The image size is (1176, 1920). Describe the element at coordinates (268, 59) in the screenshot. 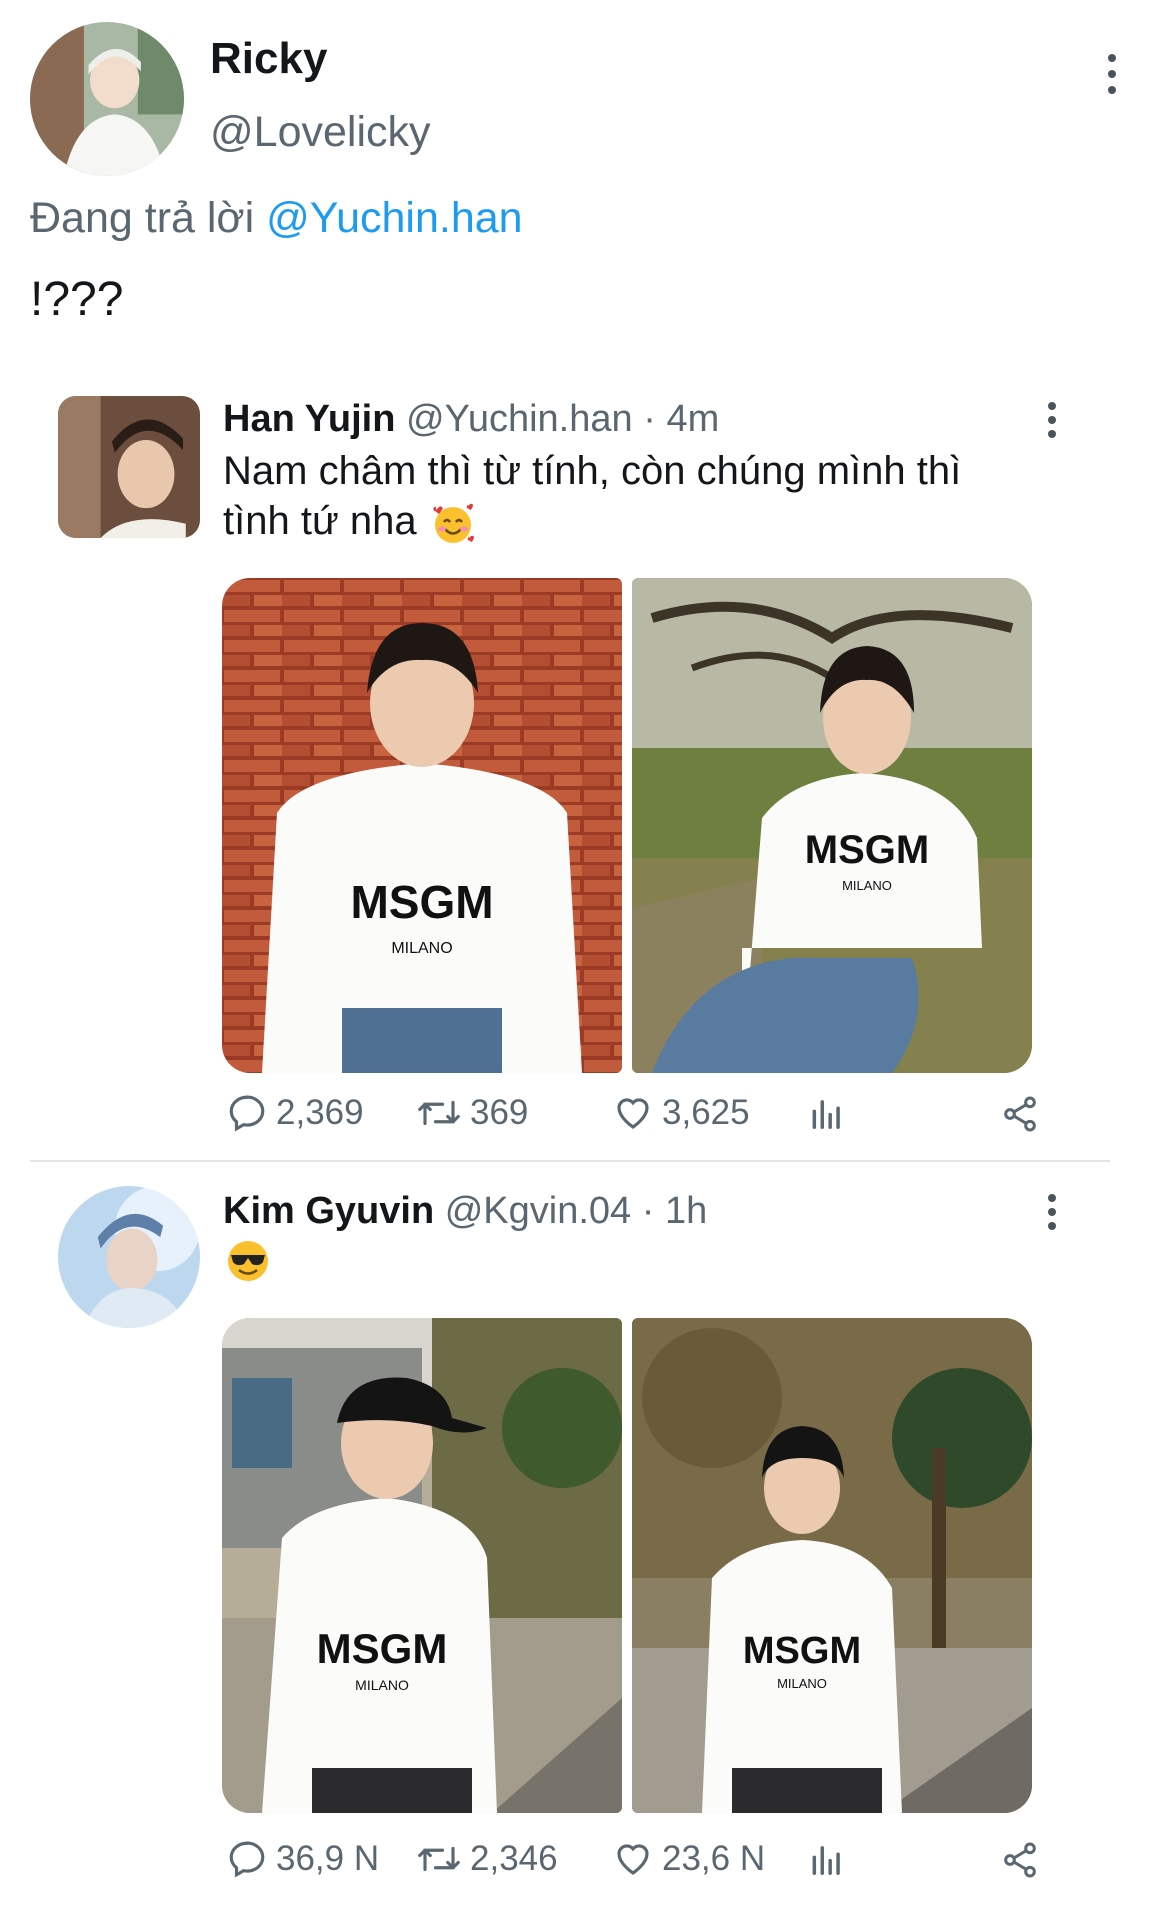

I see `author-name: Ricky` at that location.